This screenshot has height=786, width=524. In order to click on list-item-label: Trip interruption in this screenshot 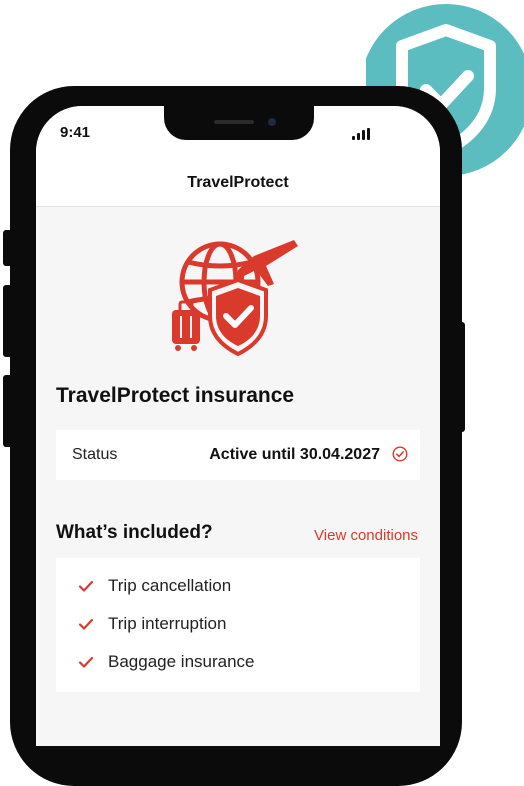, I will do `click(167, 623)`.